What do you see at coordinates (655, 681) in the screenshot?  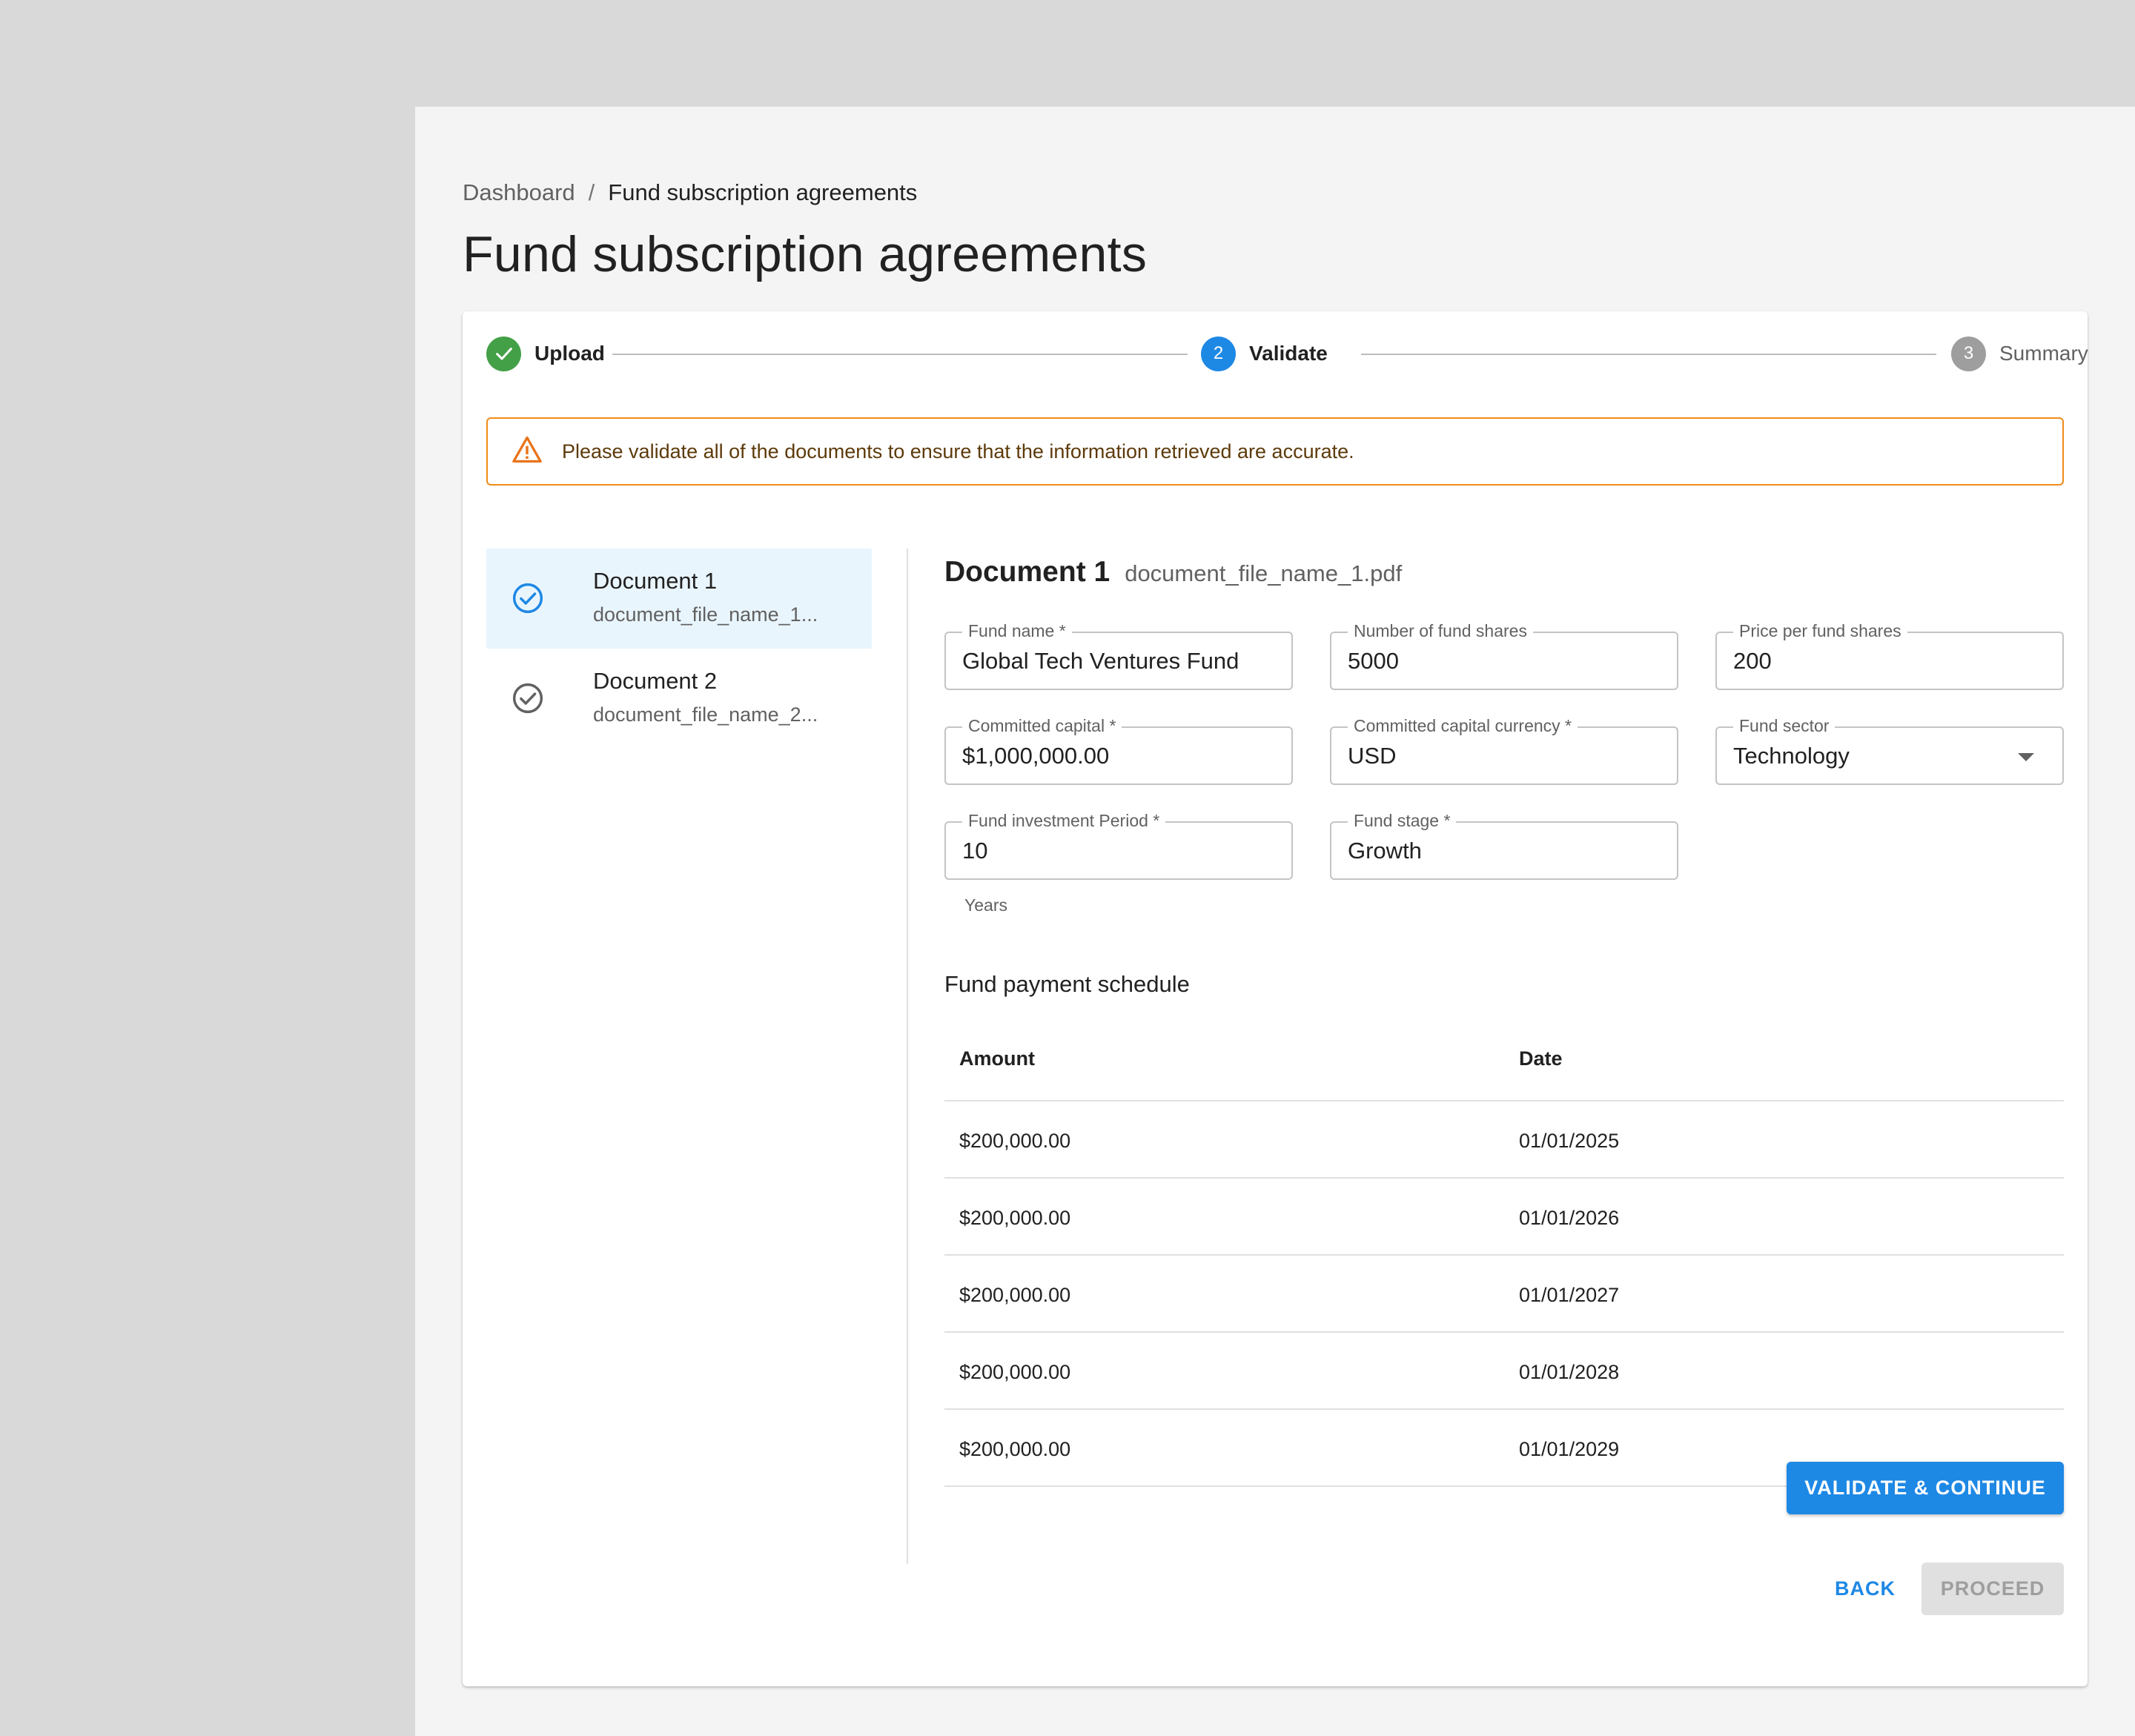 I see `document-title: Document 2` at bounding box center [655, 681].